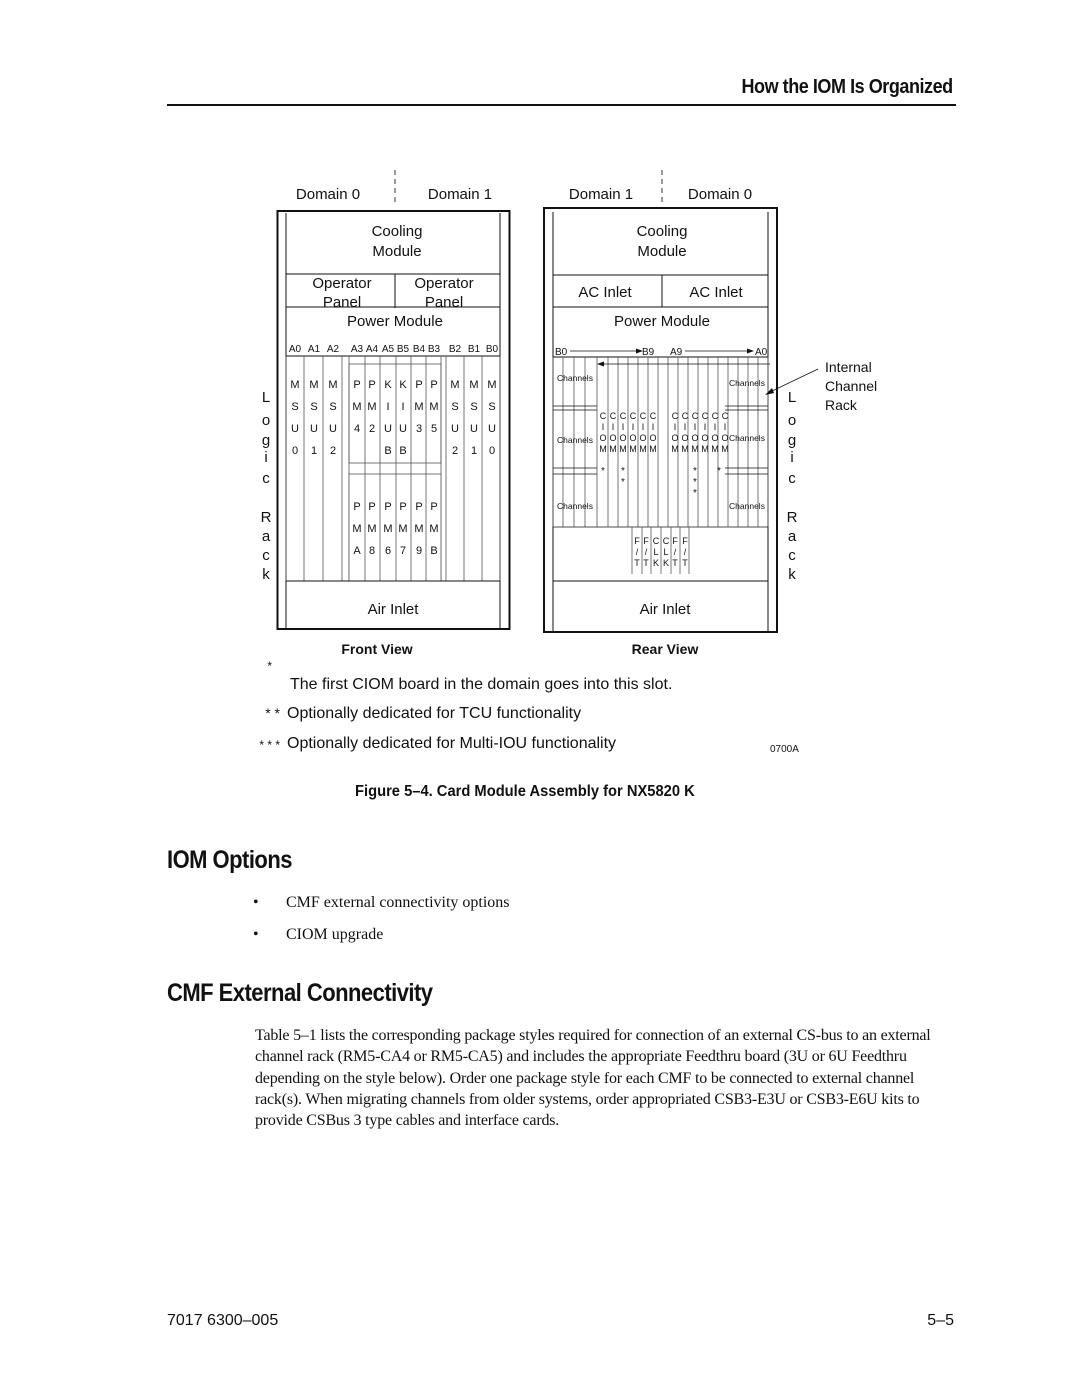 The height and width of the screenshot is (1397, 1080). What do you see at coordinates (940, 1320) in the screenshot?
I see `footer-page-number: 5–5` at bounding box center [940, 1320].